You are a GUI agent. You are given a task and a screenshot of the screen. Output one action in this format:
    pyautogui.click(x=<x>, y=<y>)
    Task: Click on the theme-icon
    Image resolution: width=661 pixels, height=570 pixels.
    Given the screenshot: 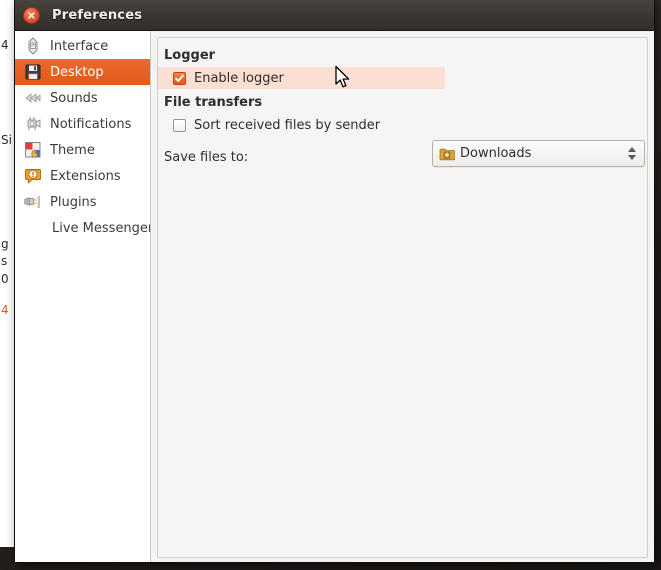 What is the action you would take?
    pyautogui.click(x=33, y=150)
    